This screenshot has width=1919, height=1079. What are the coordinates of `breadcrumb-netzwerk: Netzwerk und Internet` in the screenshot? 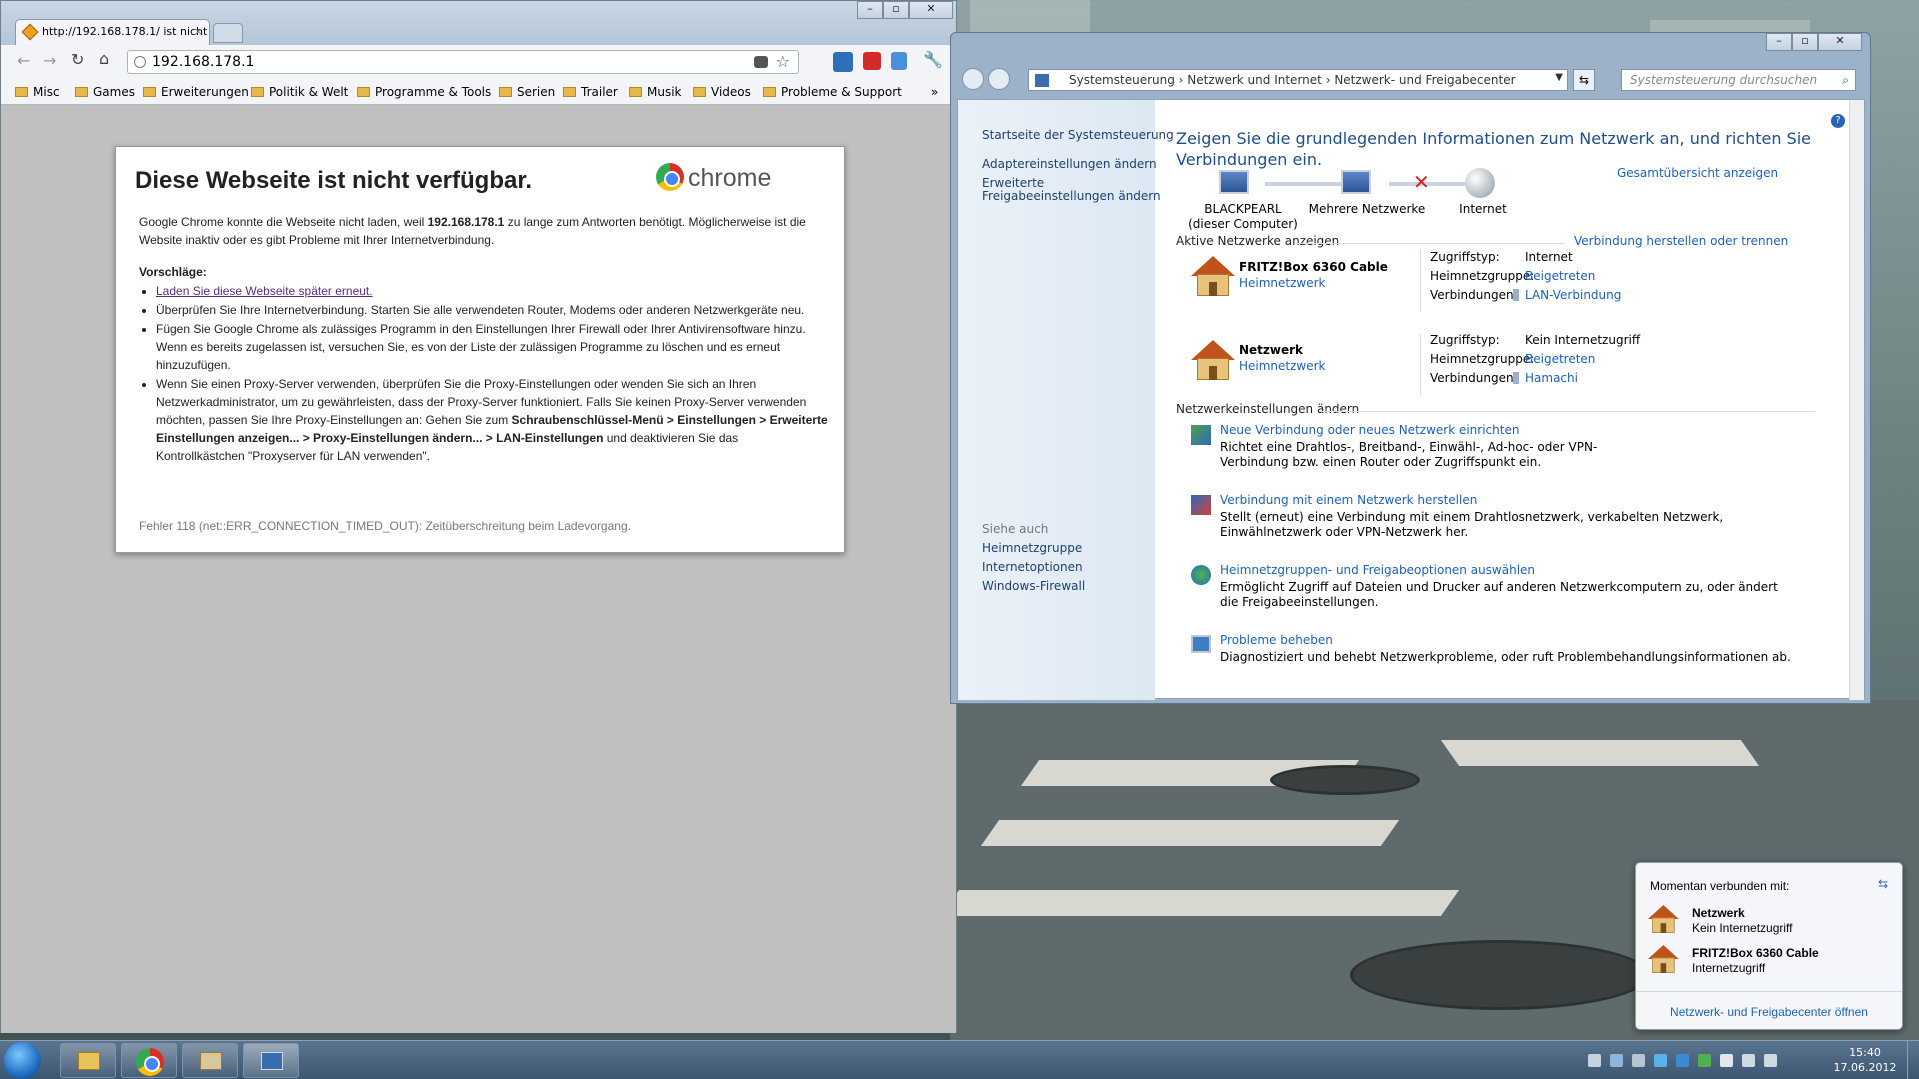 It's located at (1254, 80).